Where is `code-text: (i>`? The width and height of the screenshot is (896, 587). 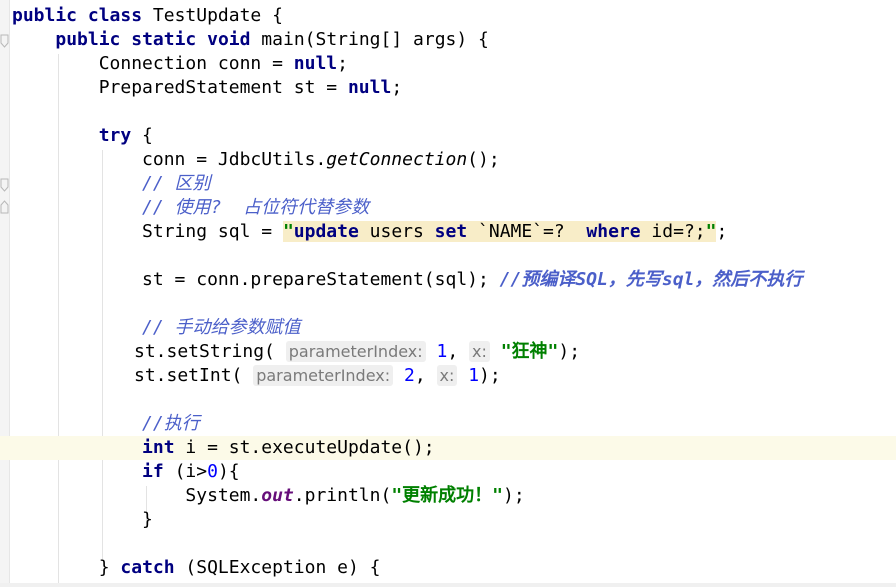 code-text: (i> is located at coordinates (185, 471).